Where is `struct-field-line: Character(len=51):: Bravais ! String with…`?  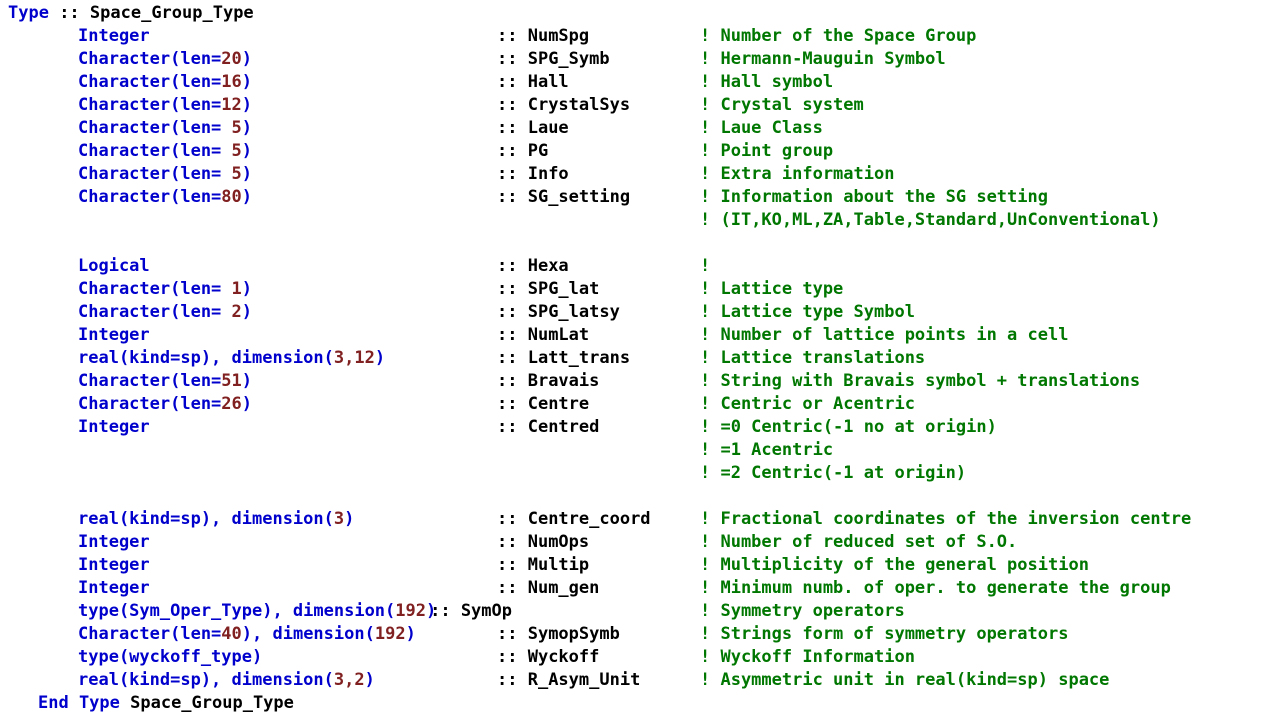 struct-field-line: Character(len=51):: Bravais ! String with… is located at coordinates (642, 381).